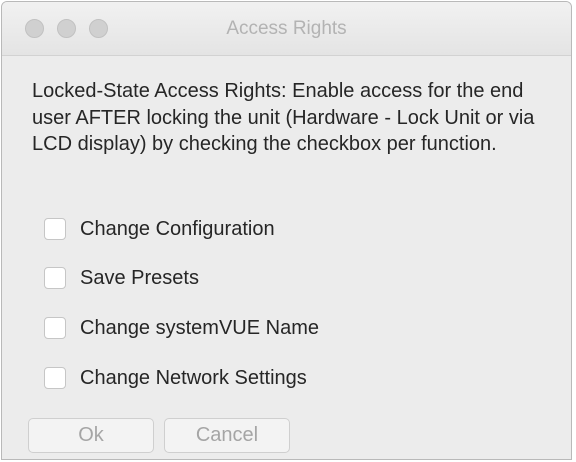 This screenshot has width=576, height=462. I want to click on change-systemvue-name-checkbox, so click(55, 328).